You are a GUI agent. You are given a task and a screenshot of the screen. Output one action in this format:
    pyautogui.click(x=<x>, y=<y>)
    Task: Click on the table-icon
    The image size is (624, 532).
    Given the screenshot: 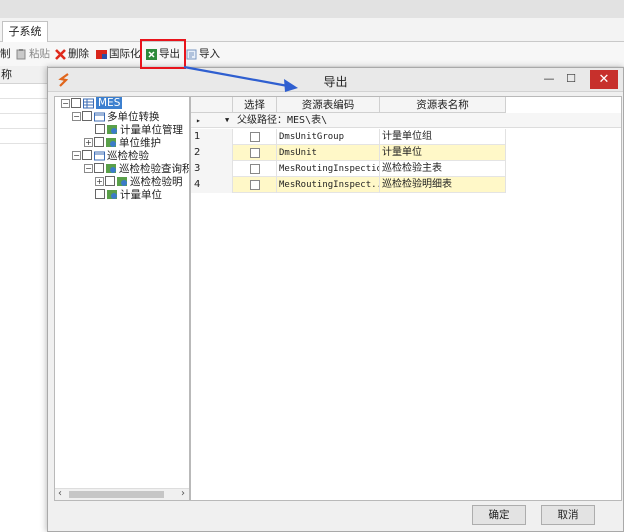 What is the action you would take?
    pyautogui.click(x=88, y=103)
    